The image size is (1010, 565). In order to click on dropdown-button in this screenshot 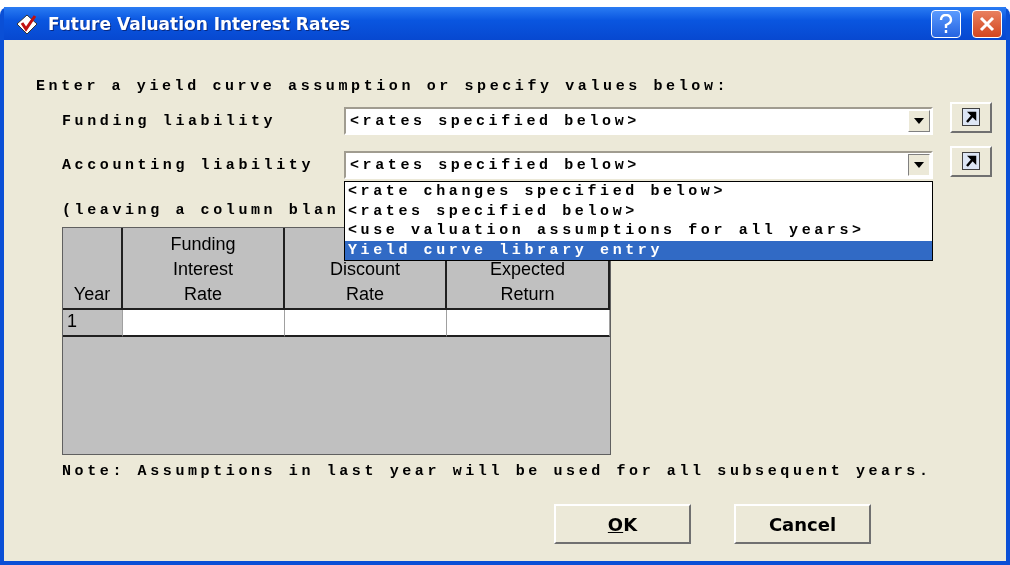, I will do `click(919, 165)`.